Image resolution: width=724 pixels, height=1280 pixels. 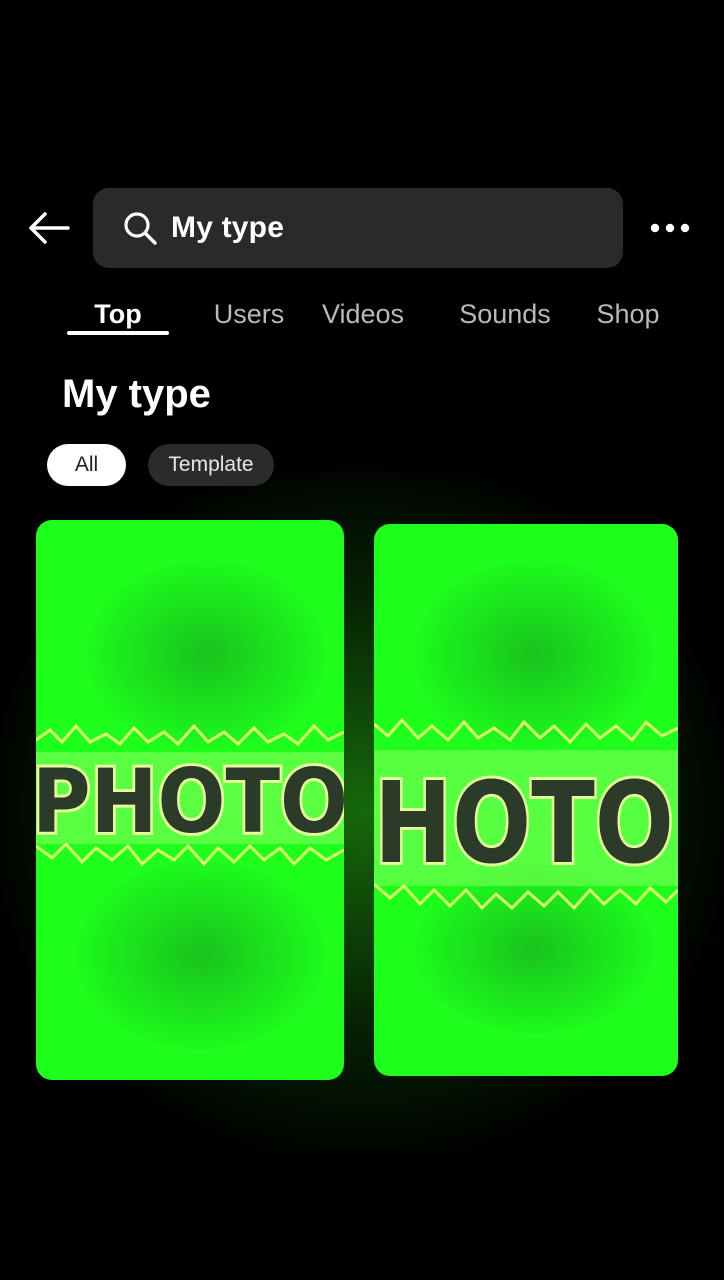 I want to click on filter-chip-all: All, so click(x=86, y=465).